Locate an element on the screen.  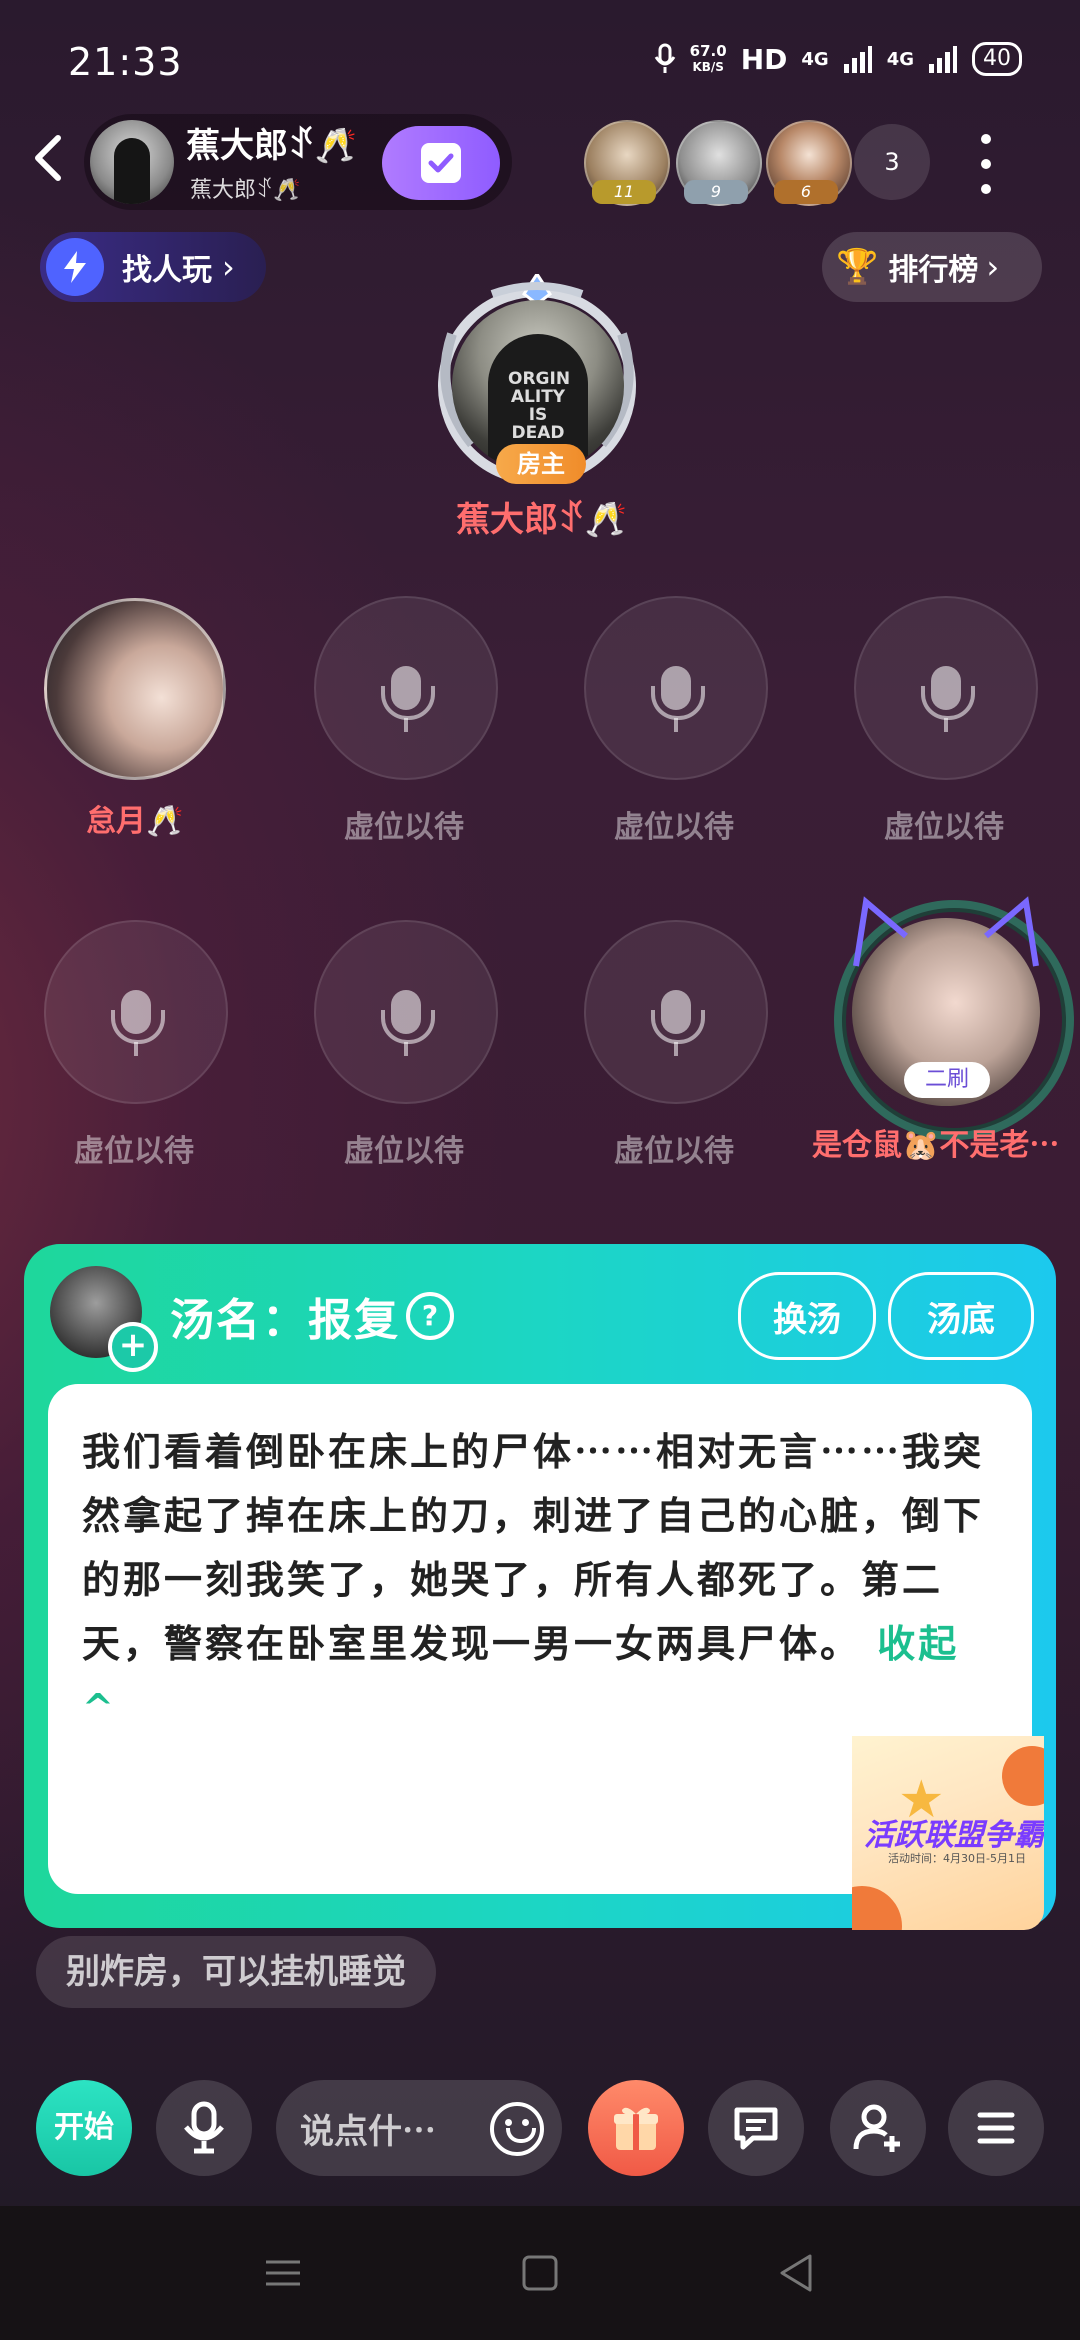
story-answer-button: 汤底 is located at coordinates (961, 1316).